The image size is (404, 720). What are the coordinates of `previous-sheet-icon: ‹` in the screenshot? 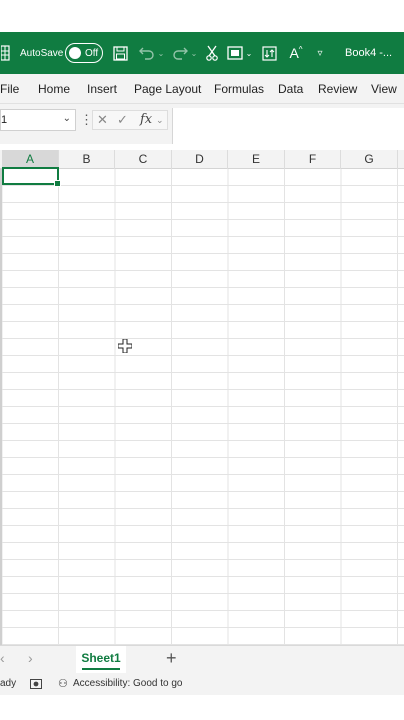 It's located at (2, 658).